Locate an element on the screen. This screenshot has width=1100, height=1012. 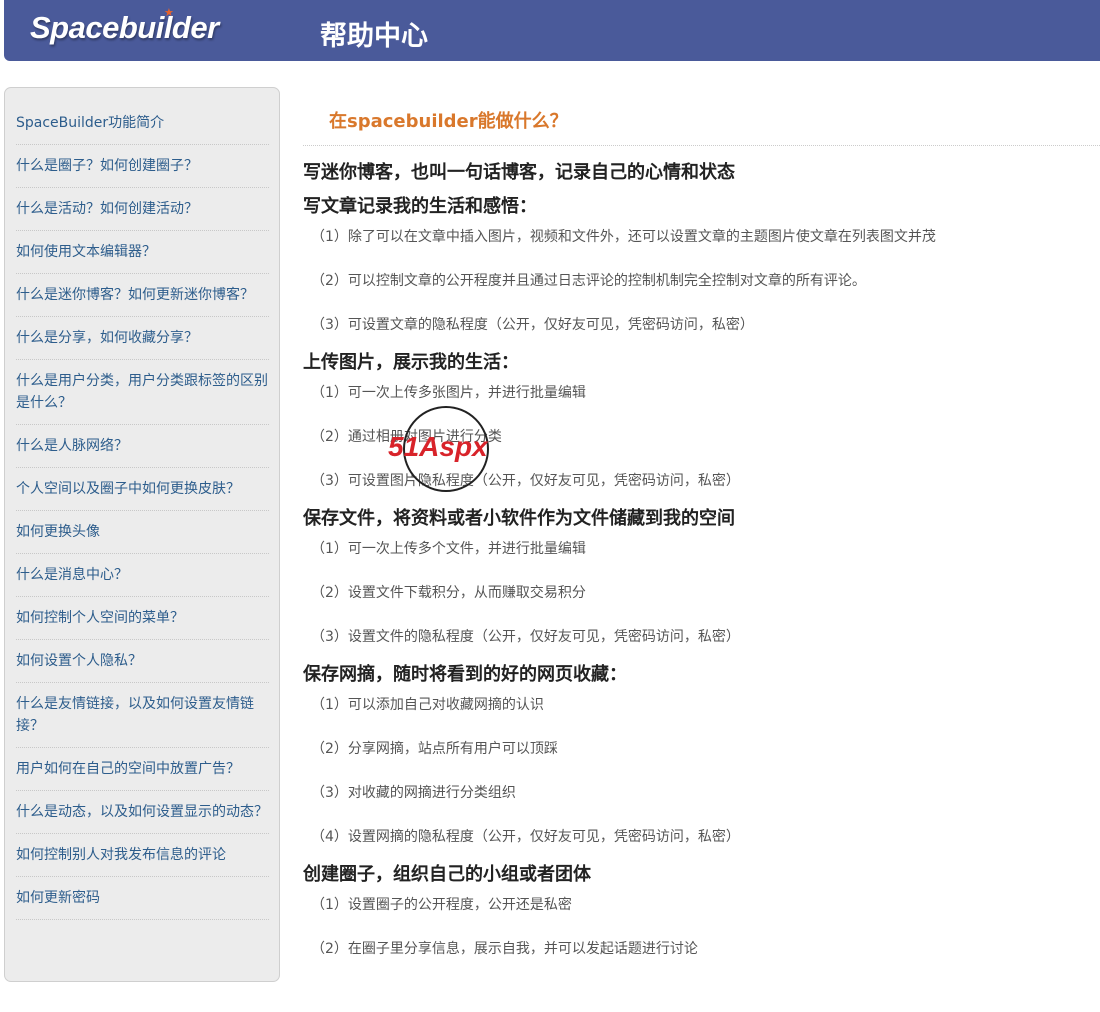
section-title: 创建圈子，组织自己的小组或者团体 is located at coordinates (447, 874).